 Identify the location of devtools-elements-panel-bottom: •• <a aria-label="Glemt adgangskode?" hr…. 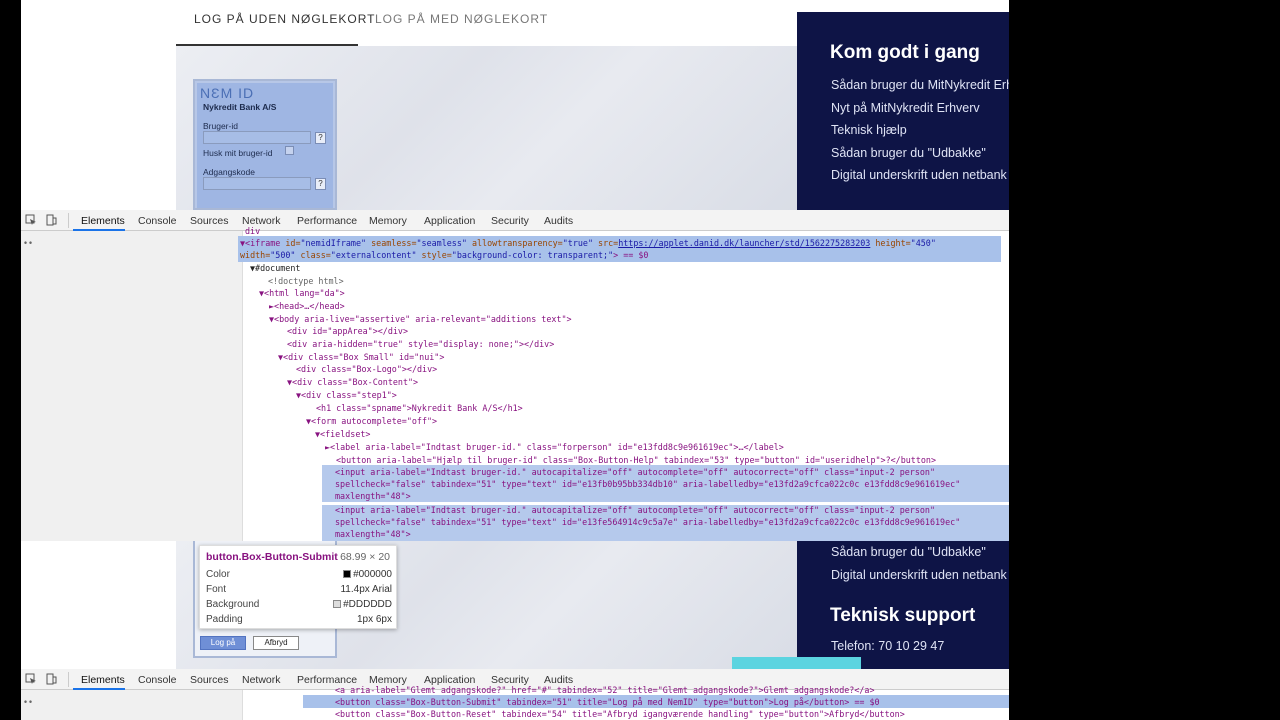
(515, 702).